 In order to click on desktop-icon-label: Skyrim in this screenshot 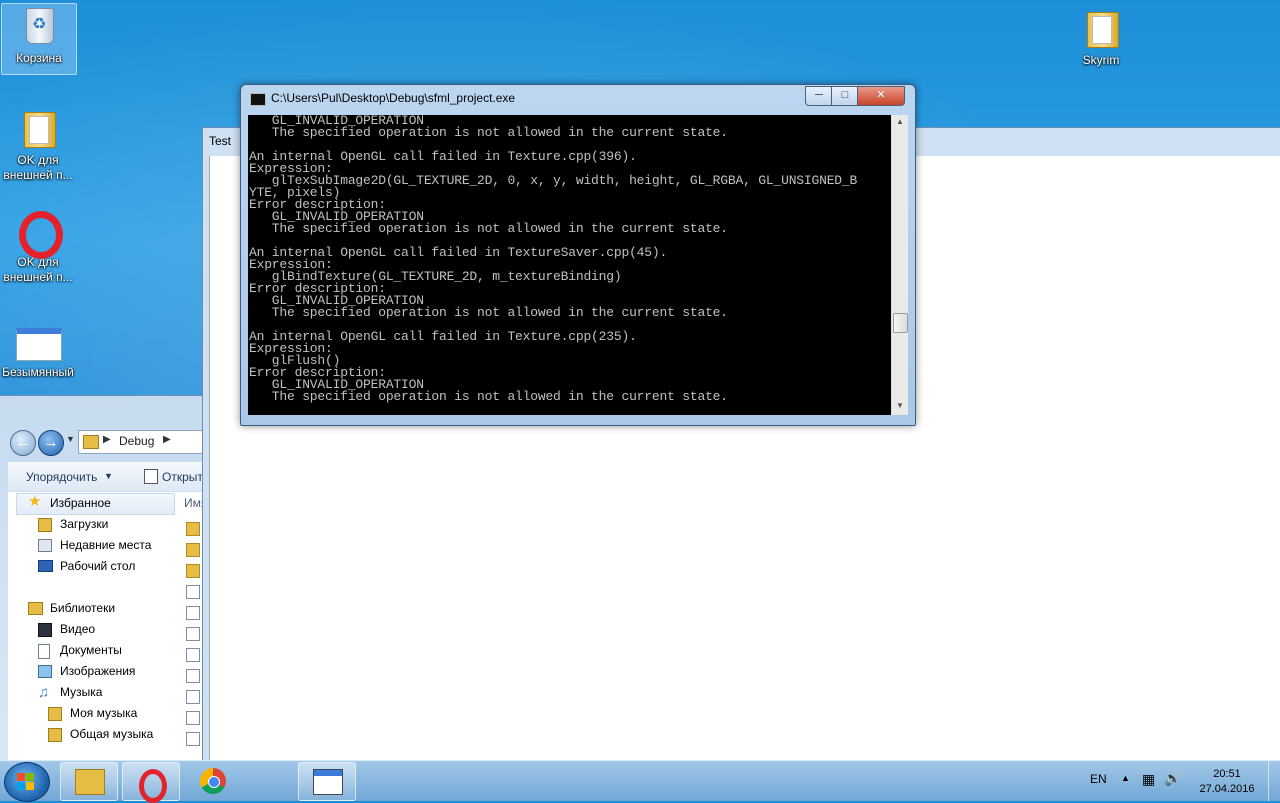, I will do `click(1101, 60)`.